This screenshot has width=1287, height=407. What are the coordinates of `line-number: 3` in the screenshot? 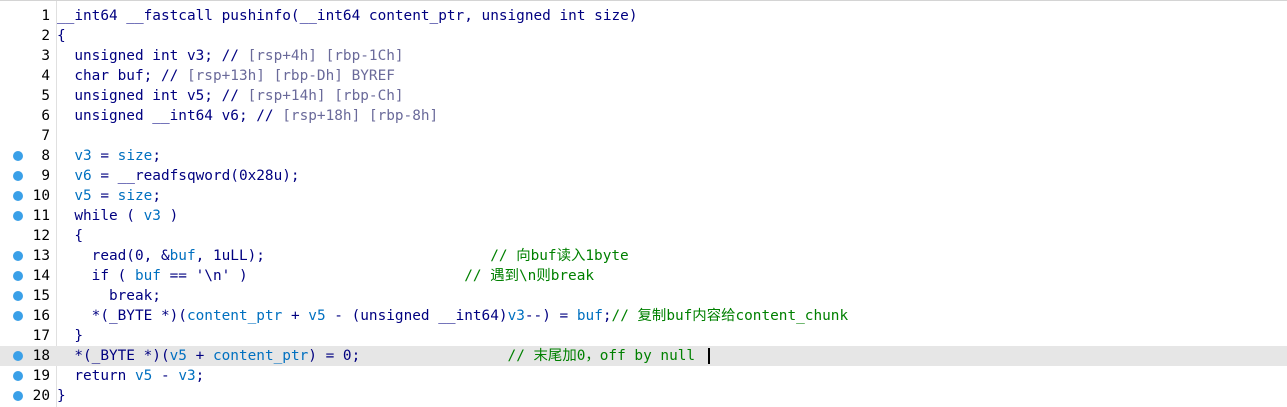 It's located at (45, 56).